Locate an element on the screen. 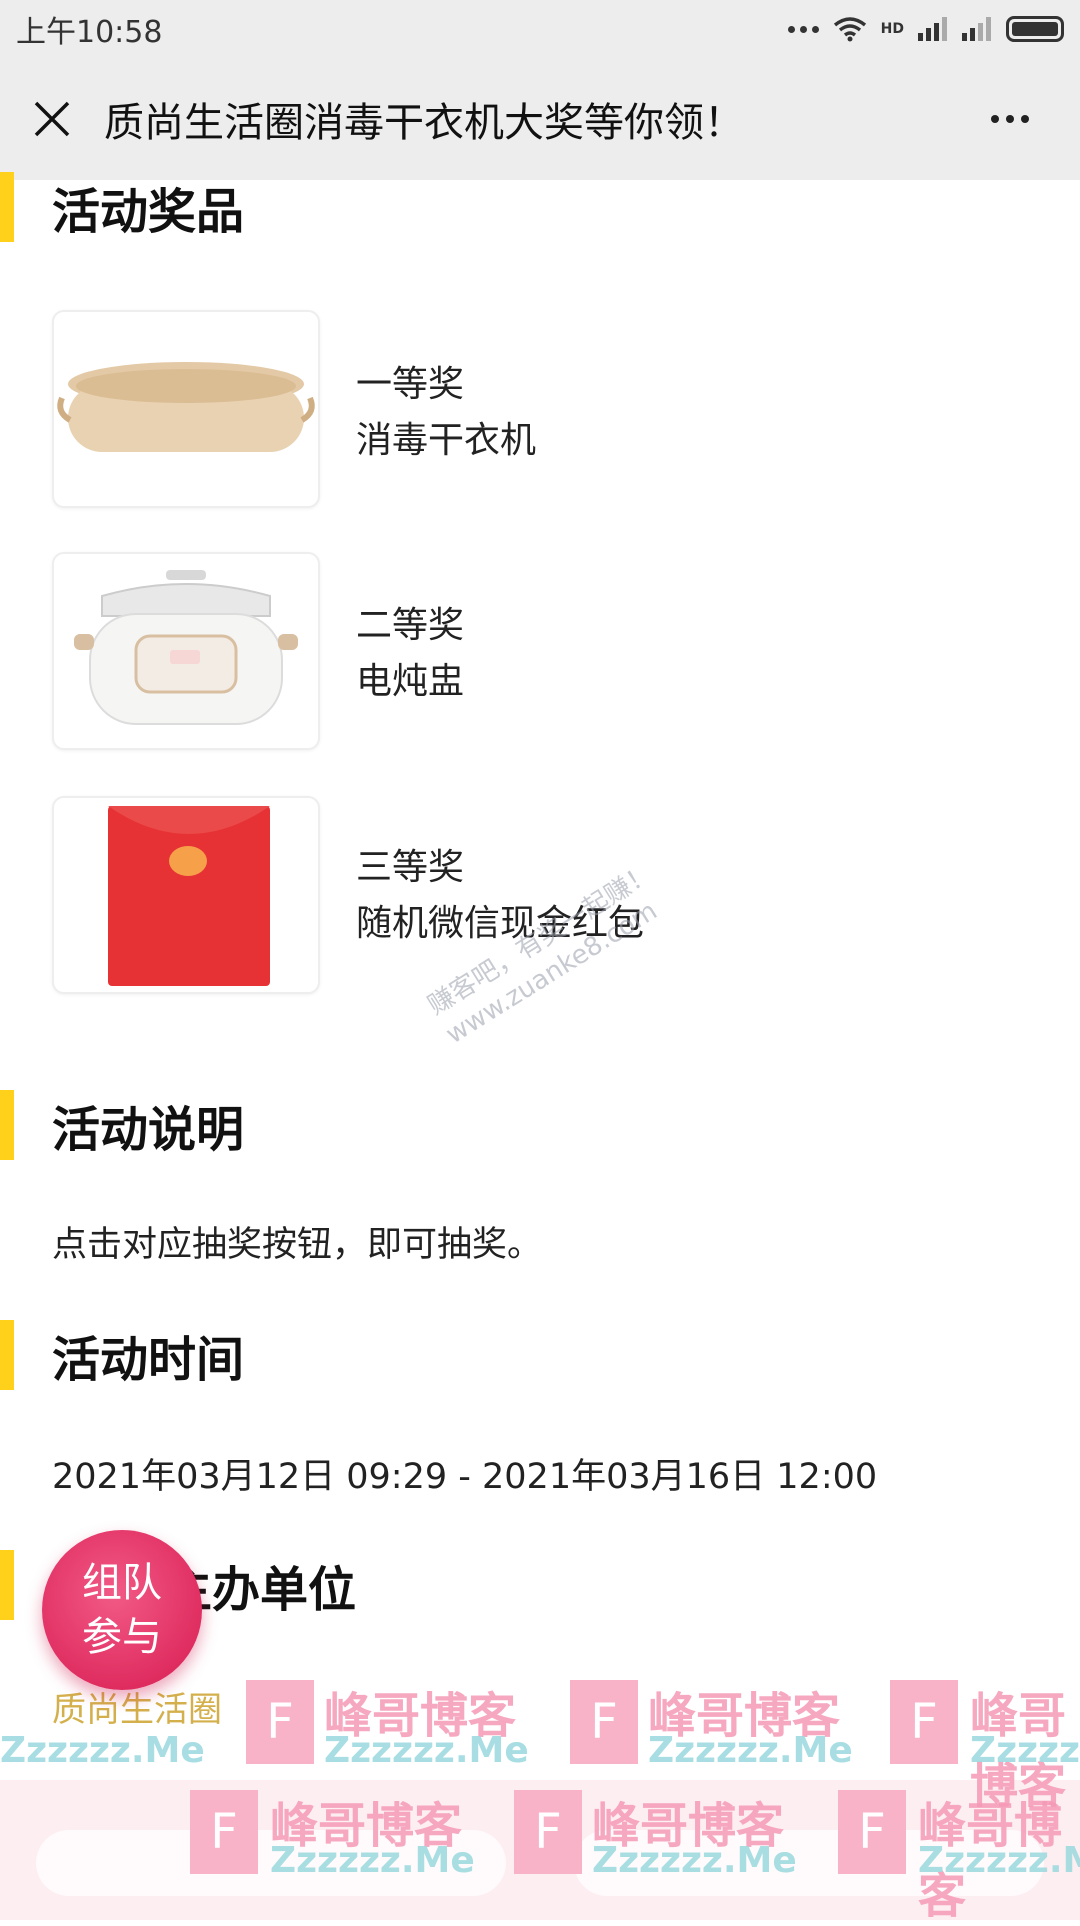 The image size is (1080, 1926). prizes-section-header: 活动奖品 is located at coordinates (122, 207).